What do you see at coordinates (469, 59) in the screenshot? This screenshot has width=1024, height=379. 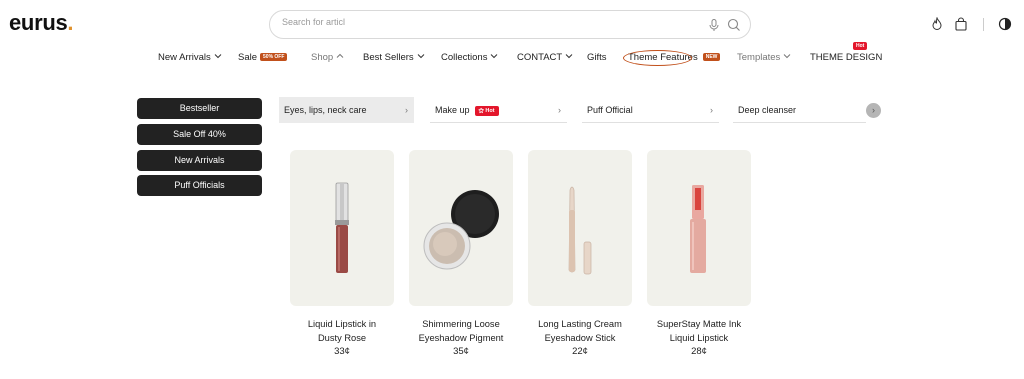 I see `nav-collections: Collections` at bounding box center [469, 59].